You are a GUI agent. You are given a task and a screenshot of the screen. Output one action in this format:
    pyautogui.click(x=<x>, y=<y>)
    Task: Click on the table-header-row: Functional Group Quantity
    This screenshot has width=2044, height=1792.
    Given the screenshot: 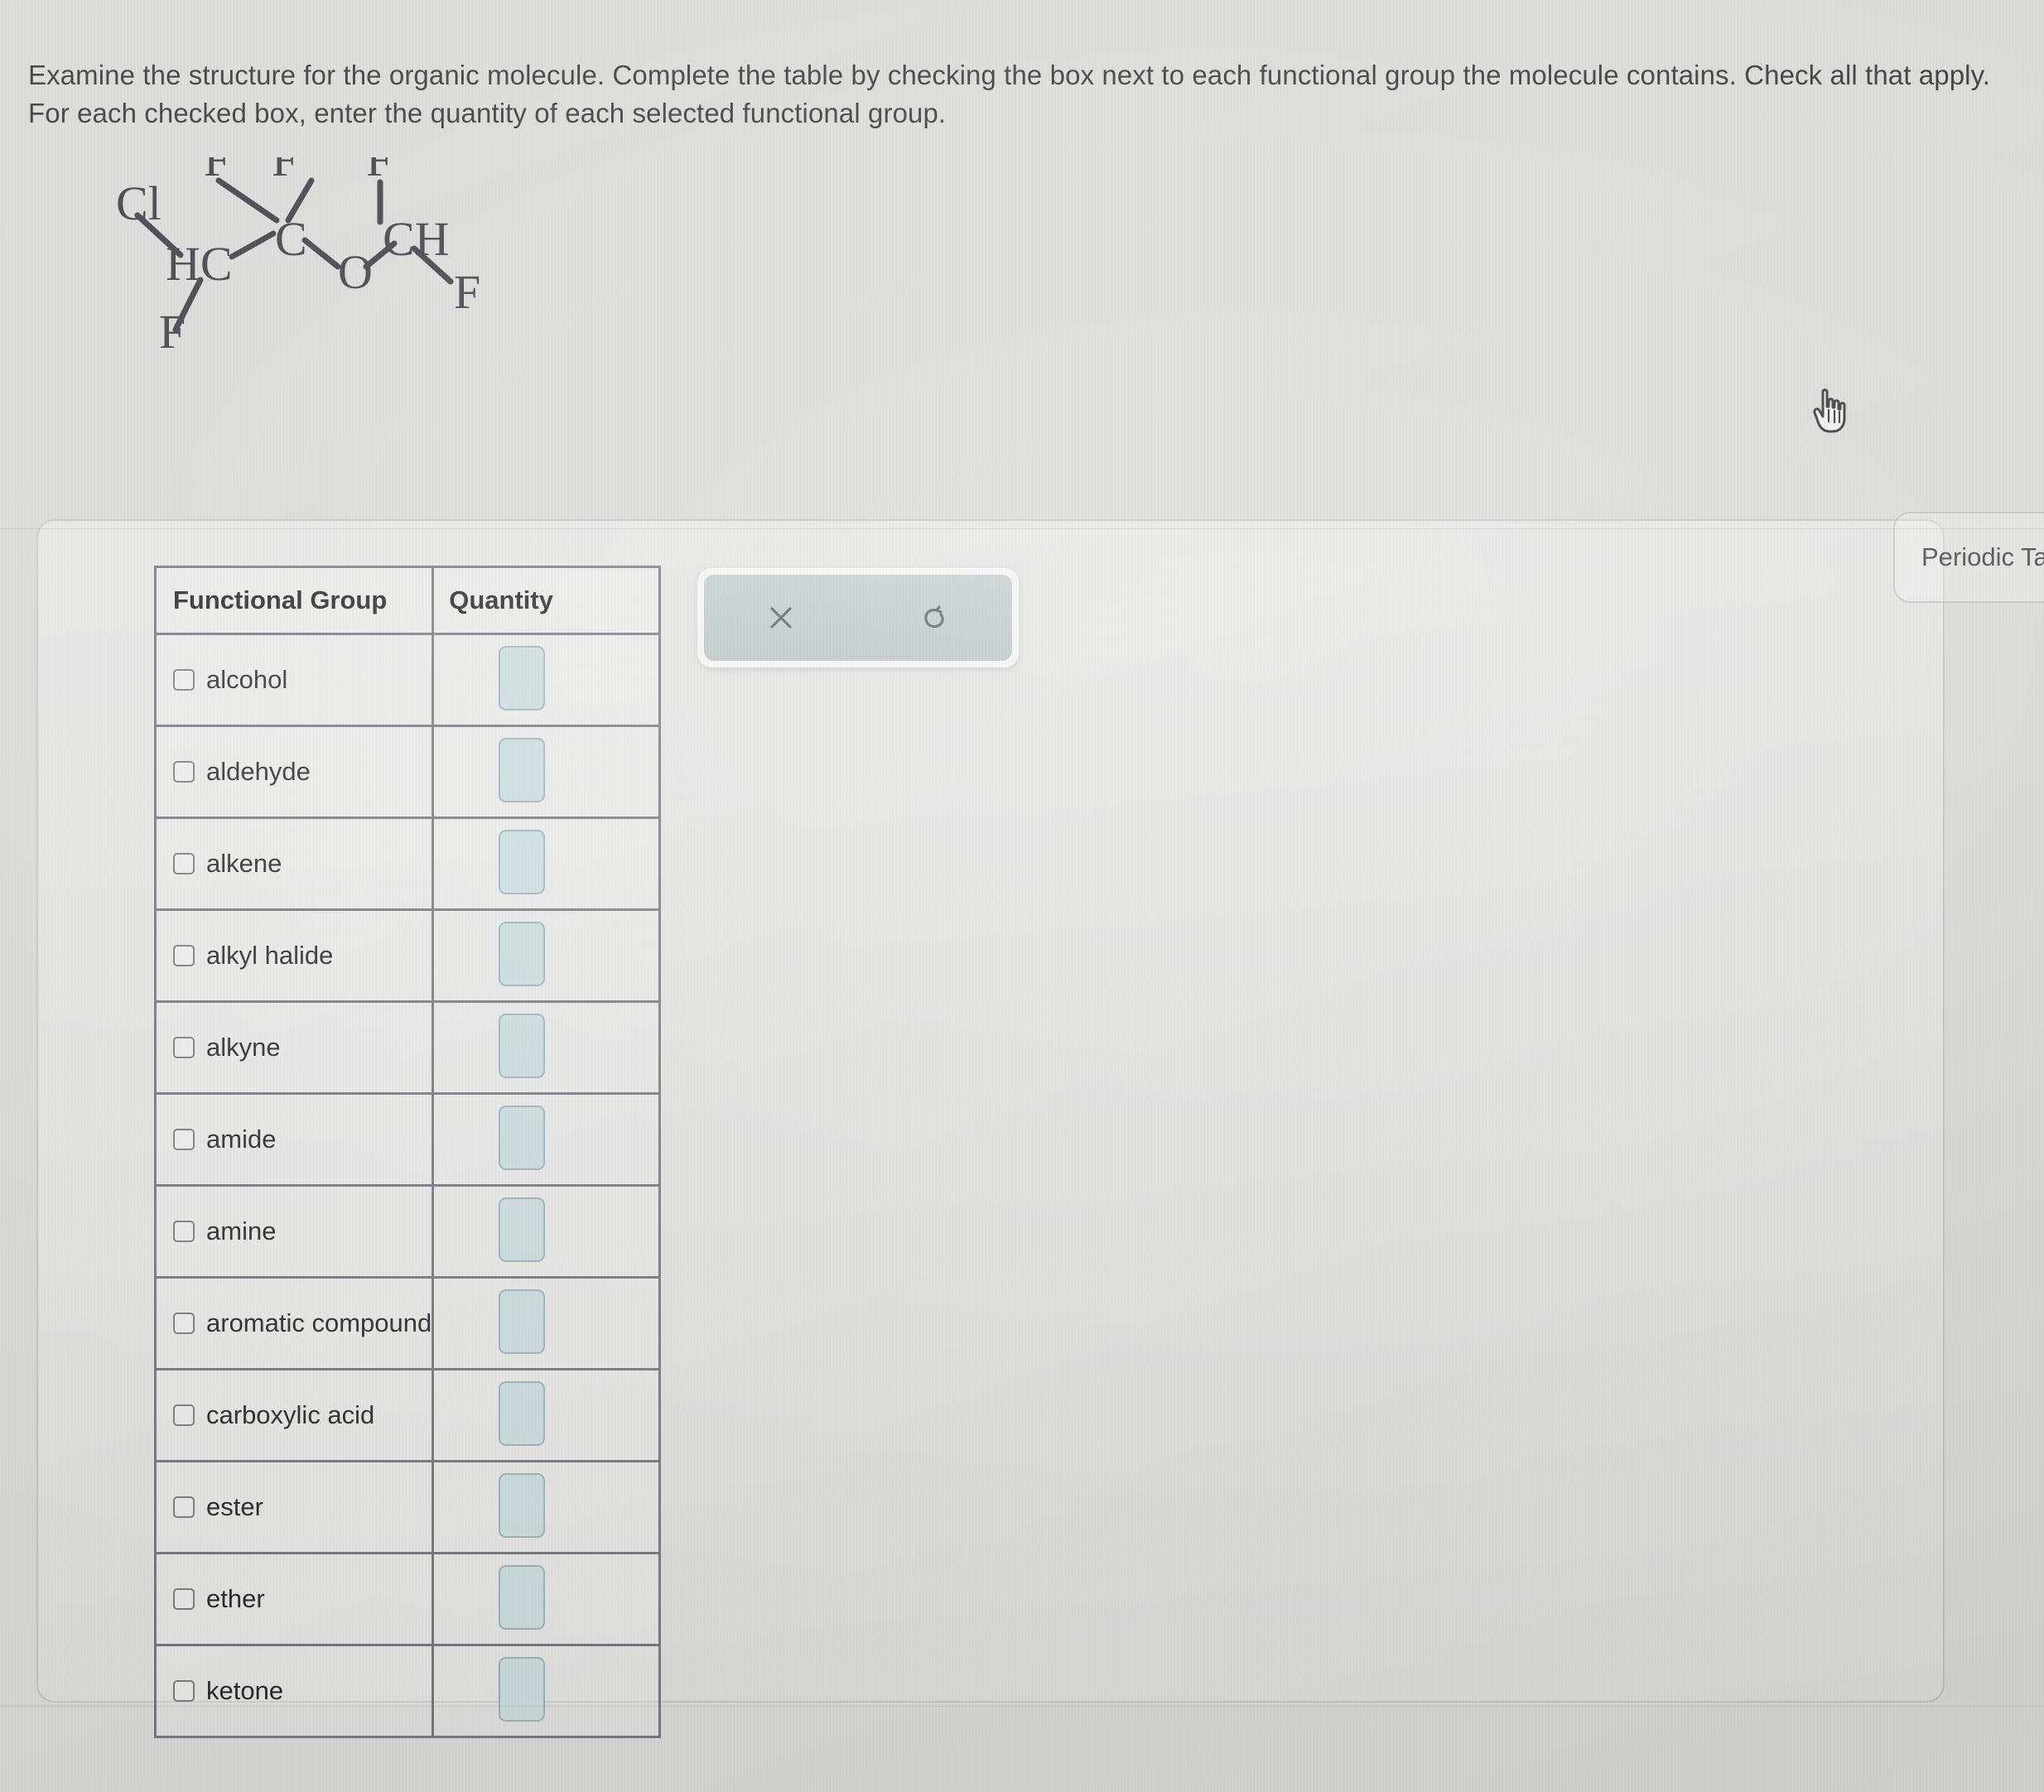 What is the action you would take?
    pyautogui.click(x=407, y=601)
    